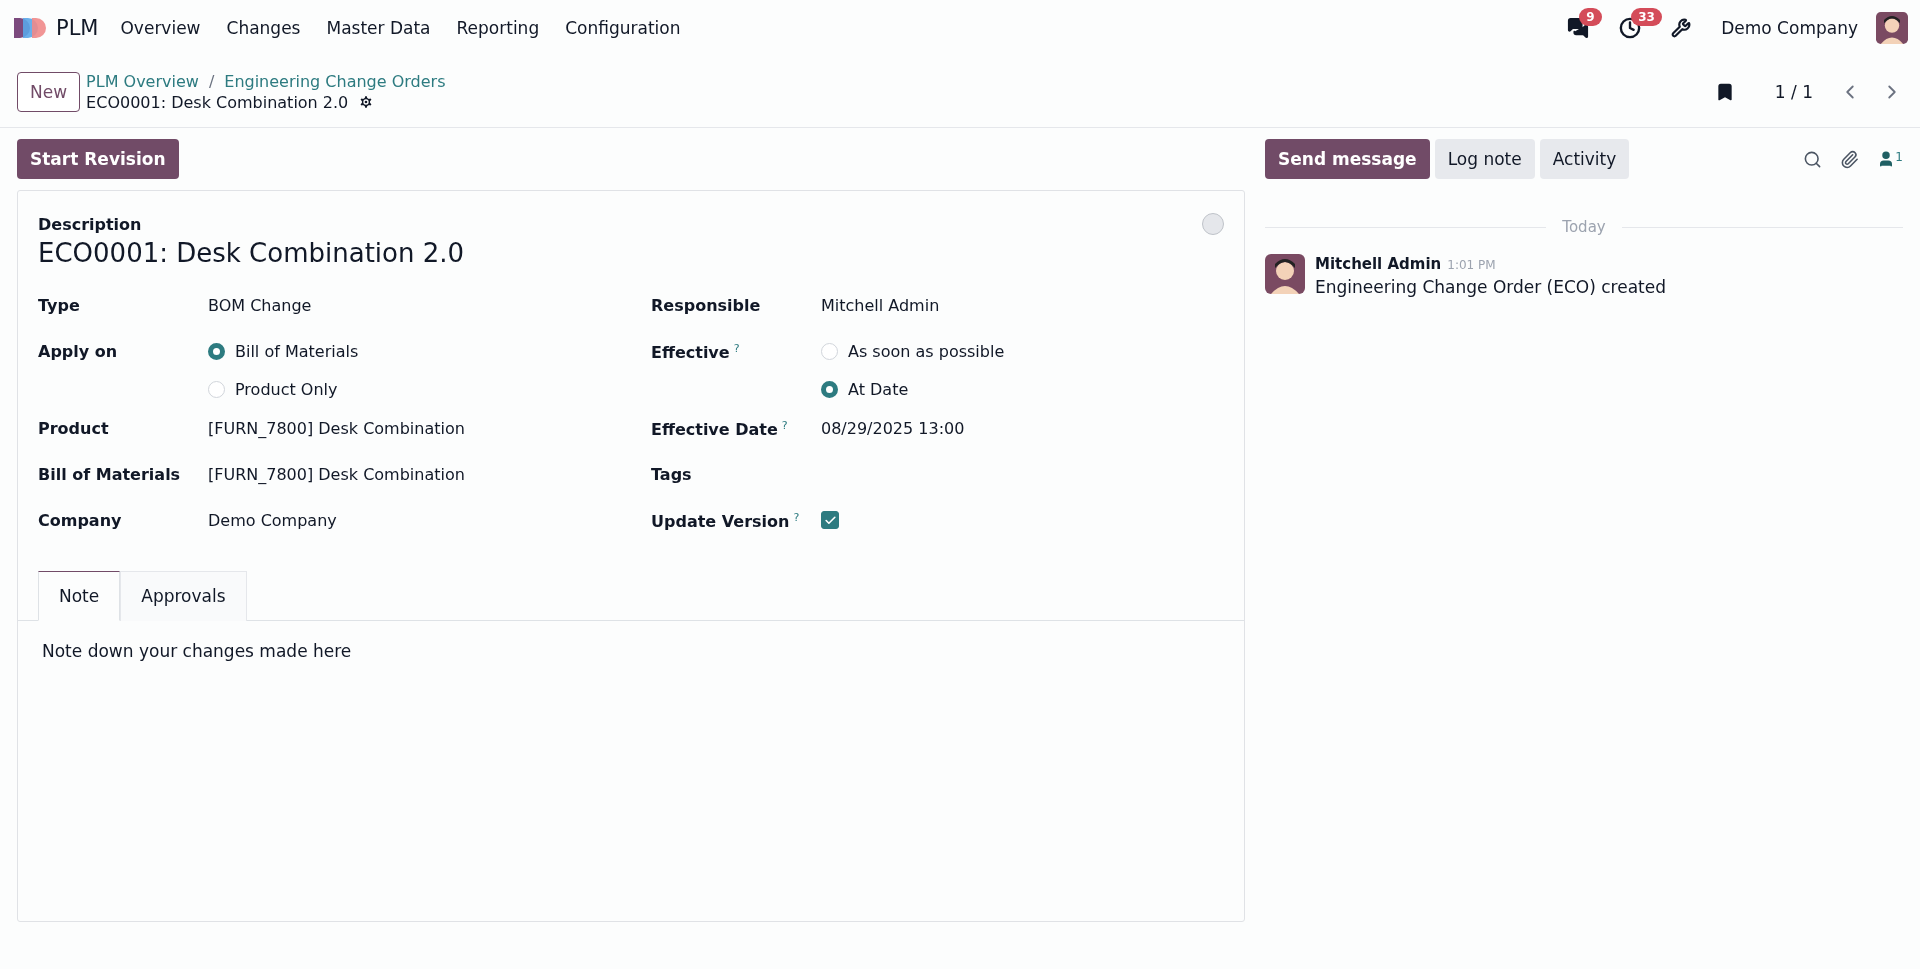 This screenshot has height=969, width=1920. Describe the element at coordinates (1890, 159) in the screenshot. I see `followers-button: 1` at that location.